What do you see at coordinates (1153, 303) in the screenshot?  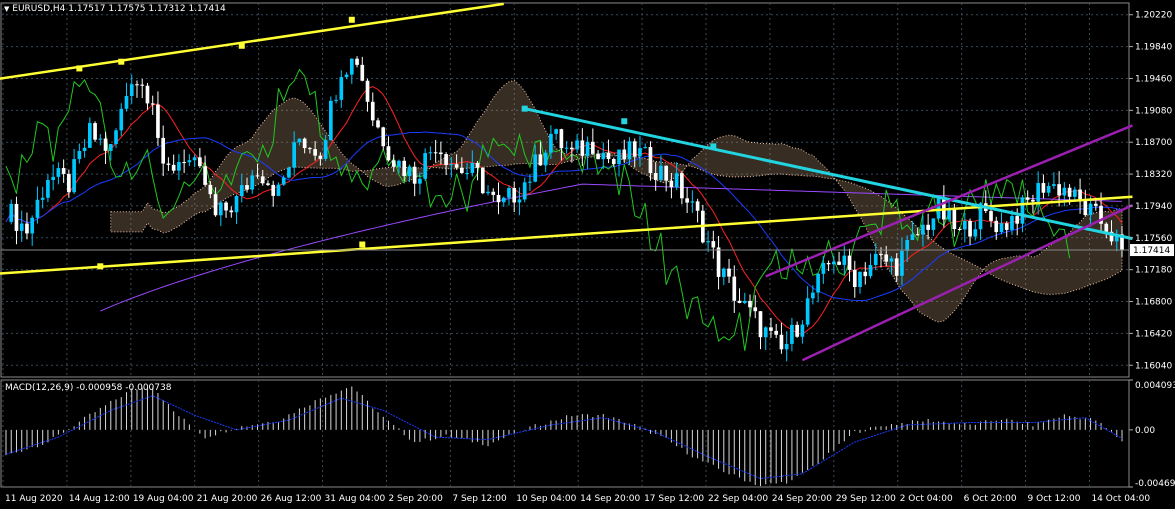 I see `y-tick-label: 1.16800` at bounding box center [1153, 303].